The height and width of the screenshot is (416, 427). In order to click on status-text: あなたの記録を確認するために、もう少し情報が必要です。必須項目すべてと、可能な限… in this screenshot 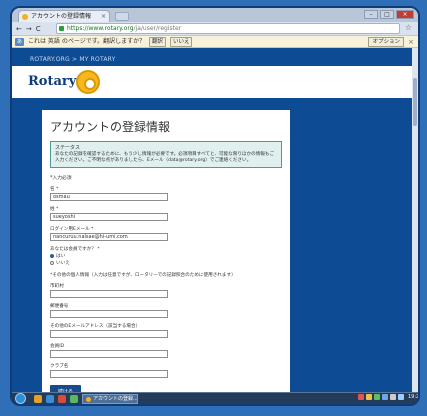, I will do `click(165, 157)`.